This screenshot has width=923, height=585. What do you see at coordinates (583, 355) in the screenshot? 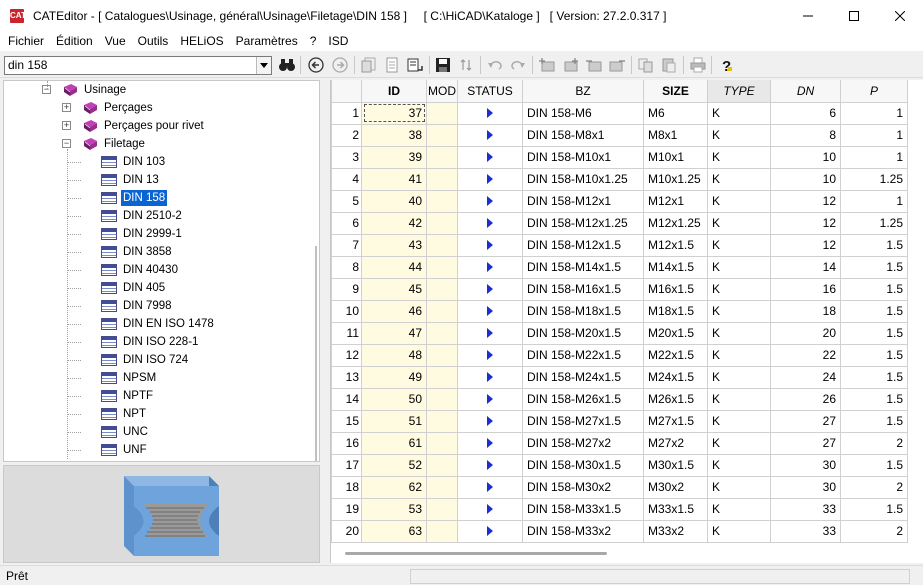
I see `cell-bz: DIN 158-M22x1.5` at bounding box center [583, 355].